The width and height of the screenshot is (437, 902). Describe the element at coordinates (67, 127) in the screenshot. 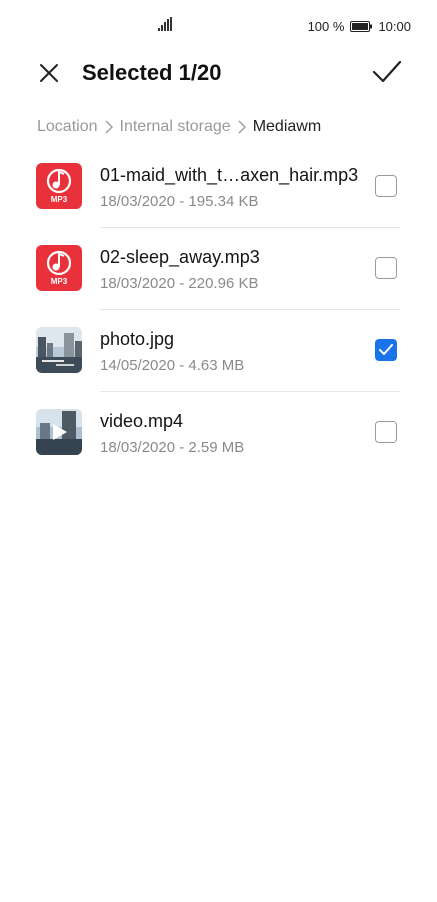

I see `breadcrumb-location: Location` at that location.